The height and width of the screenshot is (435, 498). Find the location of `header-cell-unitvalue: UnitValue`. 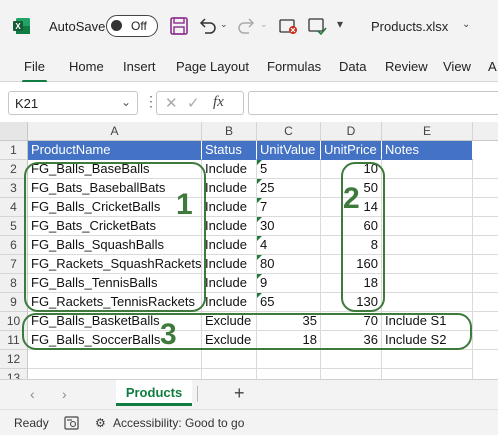

header-cell-unitvalue: UnitValue is located at coordinates (289, 150).